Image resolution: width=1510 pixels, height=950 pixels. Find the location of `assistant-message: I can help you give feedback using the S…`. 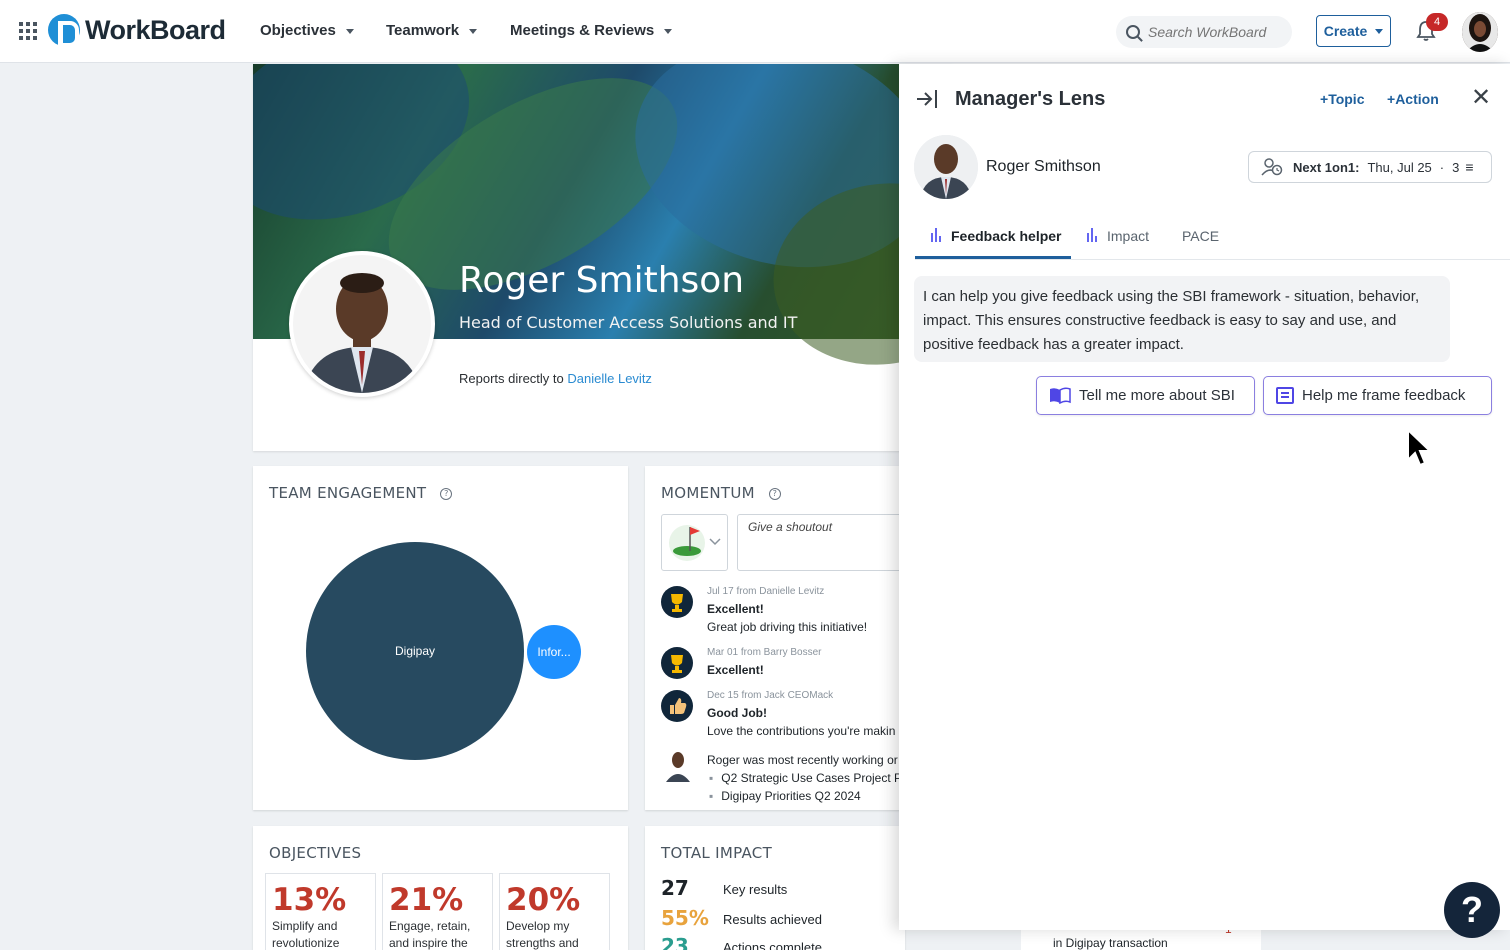

assistant-message: I can help you give feedback using the S… is located at coordinates (1182, 319).